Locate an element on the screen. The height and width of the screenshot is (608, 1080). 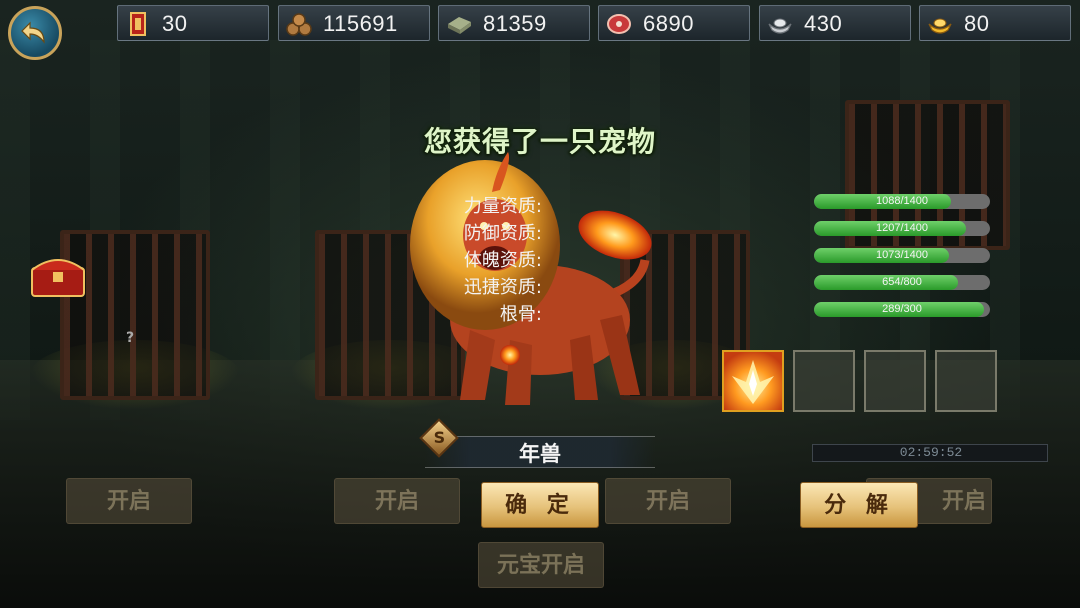
back-button is located at coordinates (35, 33).